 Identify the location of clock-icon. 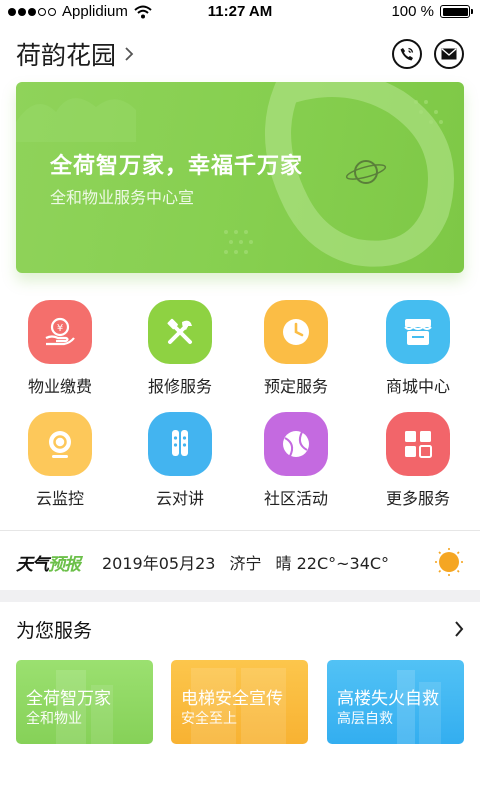
(296, 332).